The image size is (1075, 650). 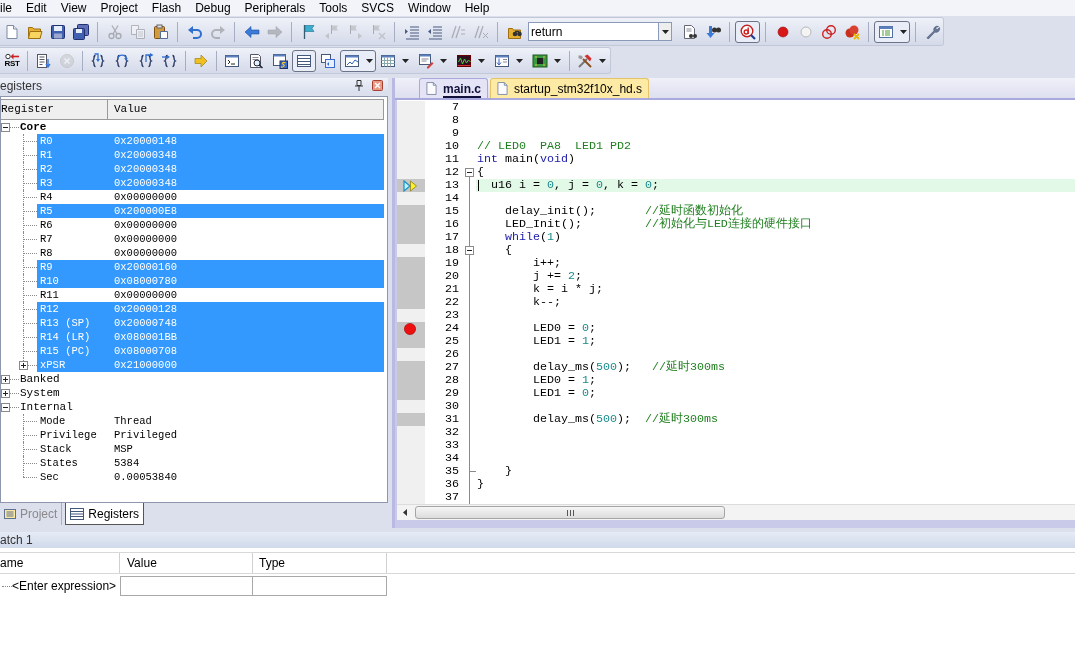 I want to click on line-number: 32, so click(x=452, y=432).